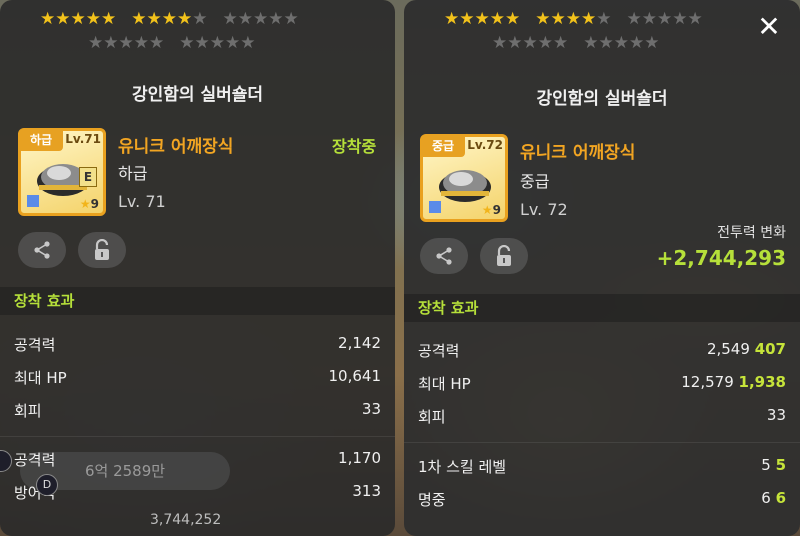 The image size is (800, 536). I want to click on stat-label: 1차 스킬 레벨, so click(462, 467).